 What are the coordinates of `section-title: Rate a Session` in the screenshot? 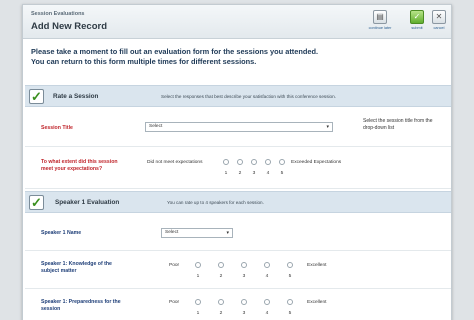 It's located at (76, 96).